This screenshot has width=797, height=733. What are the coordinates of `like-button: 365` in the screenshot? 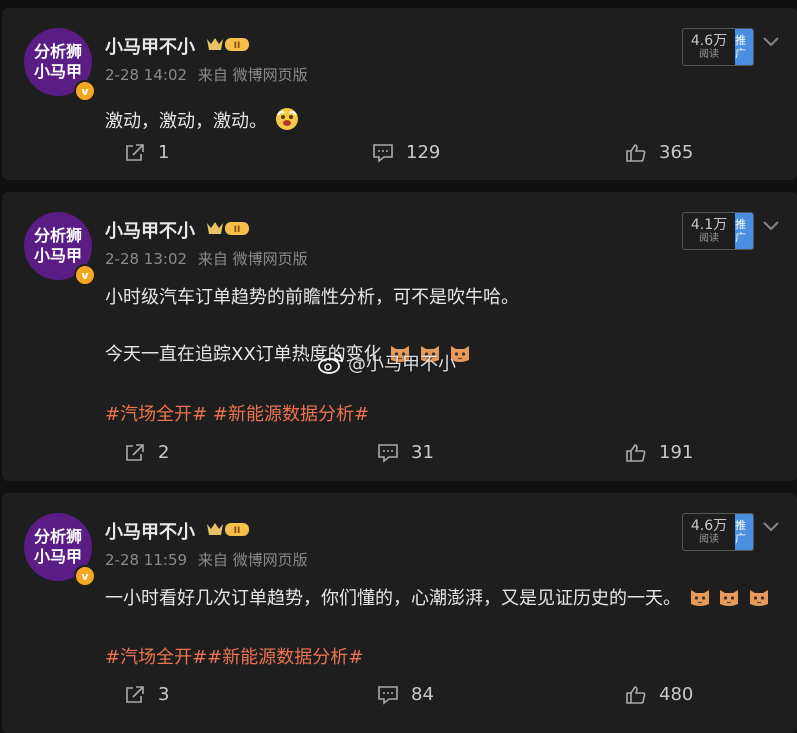 It's located at (659, 152).